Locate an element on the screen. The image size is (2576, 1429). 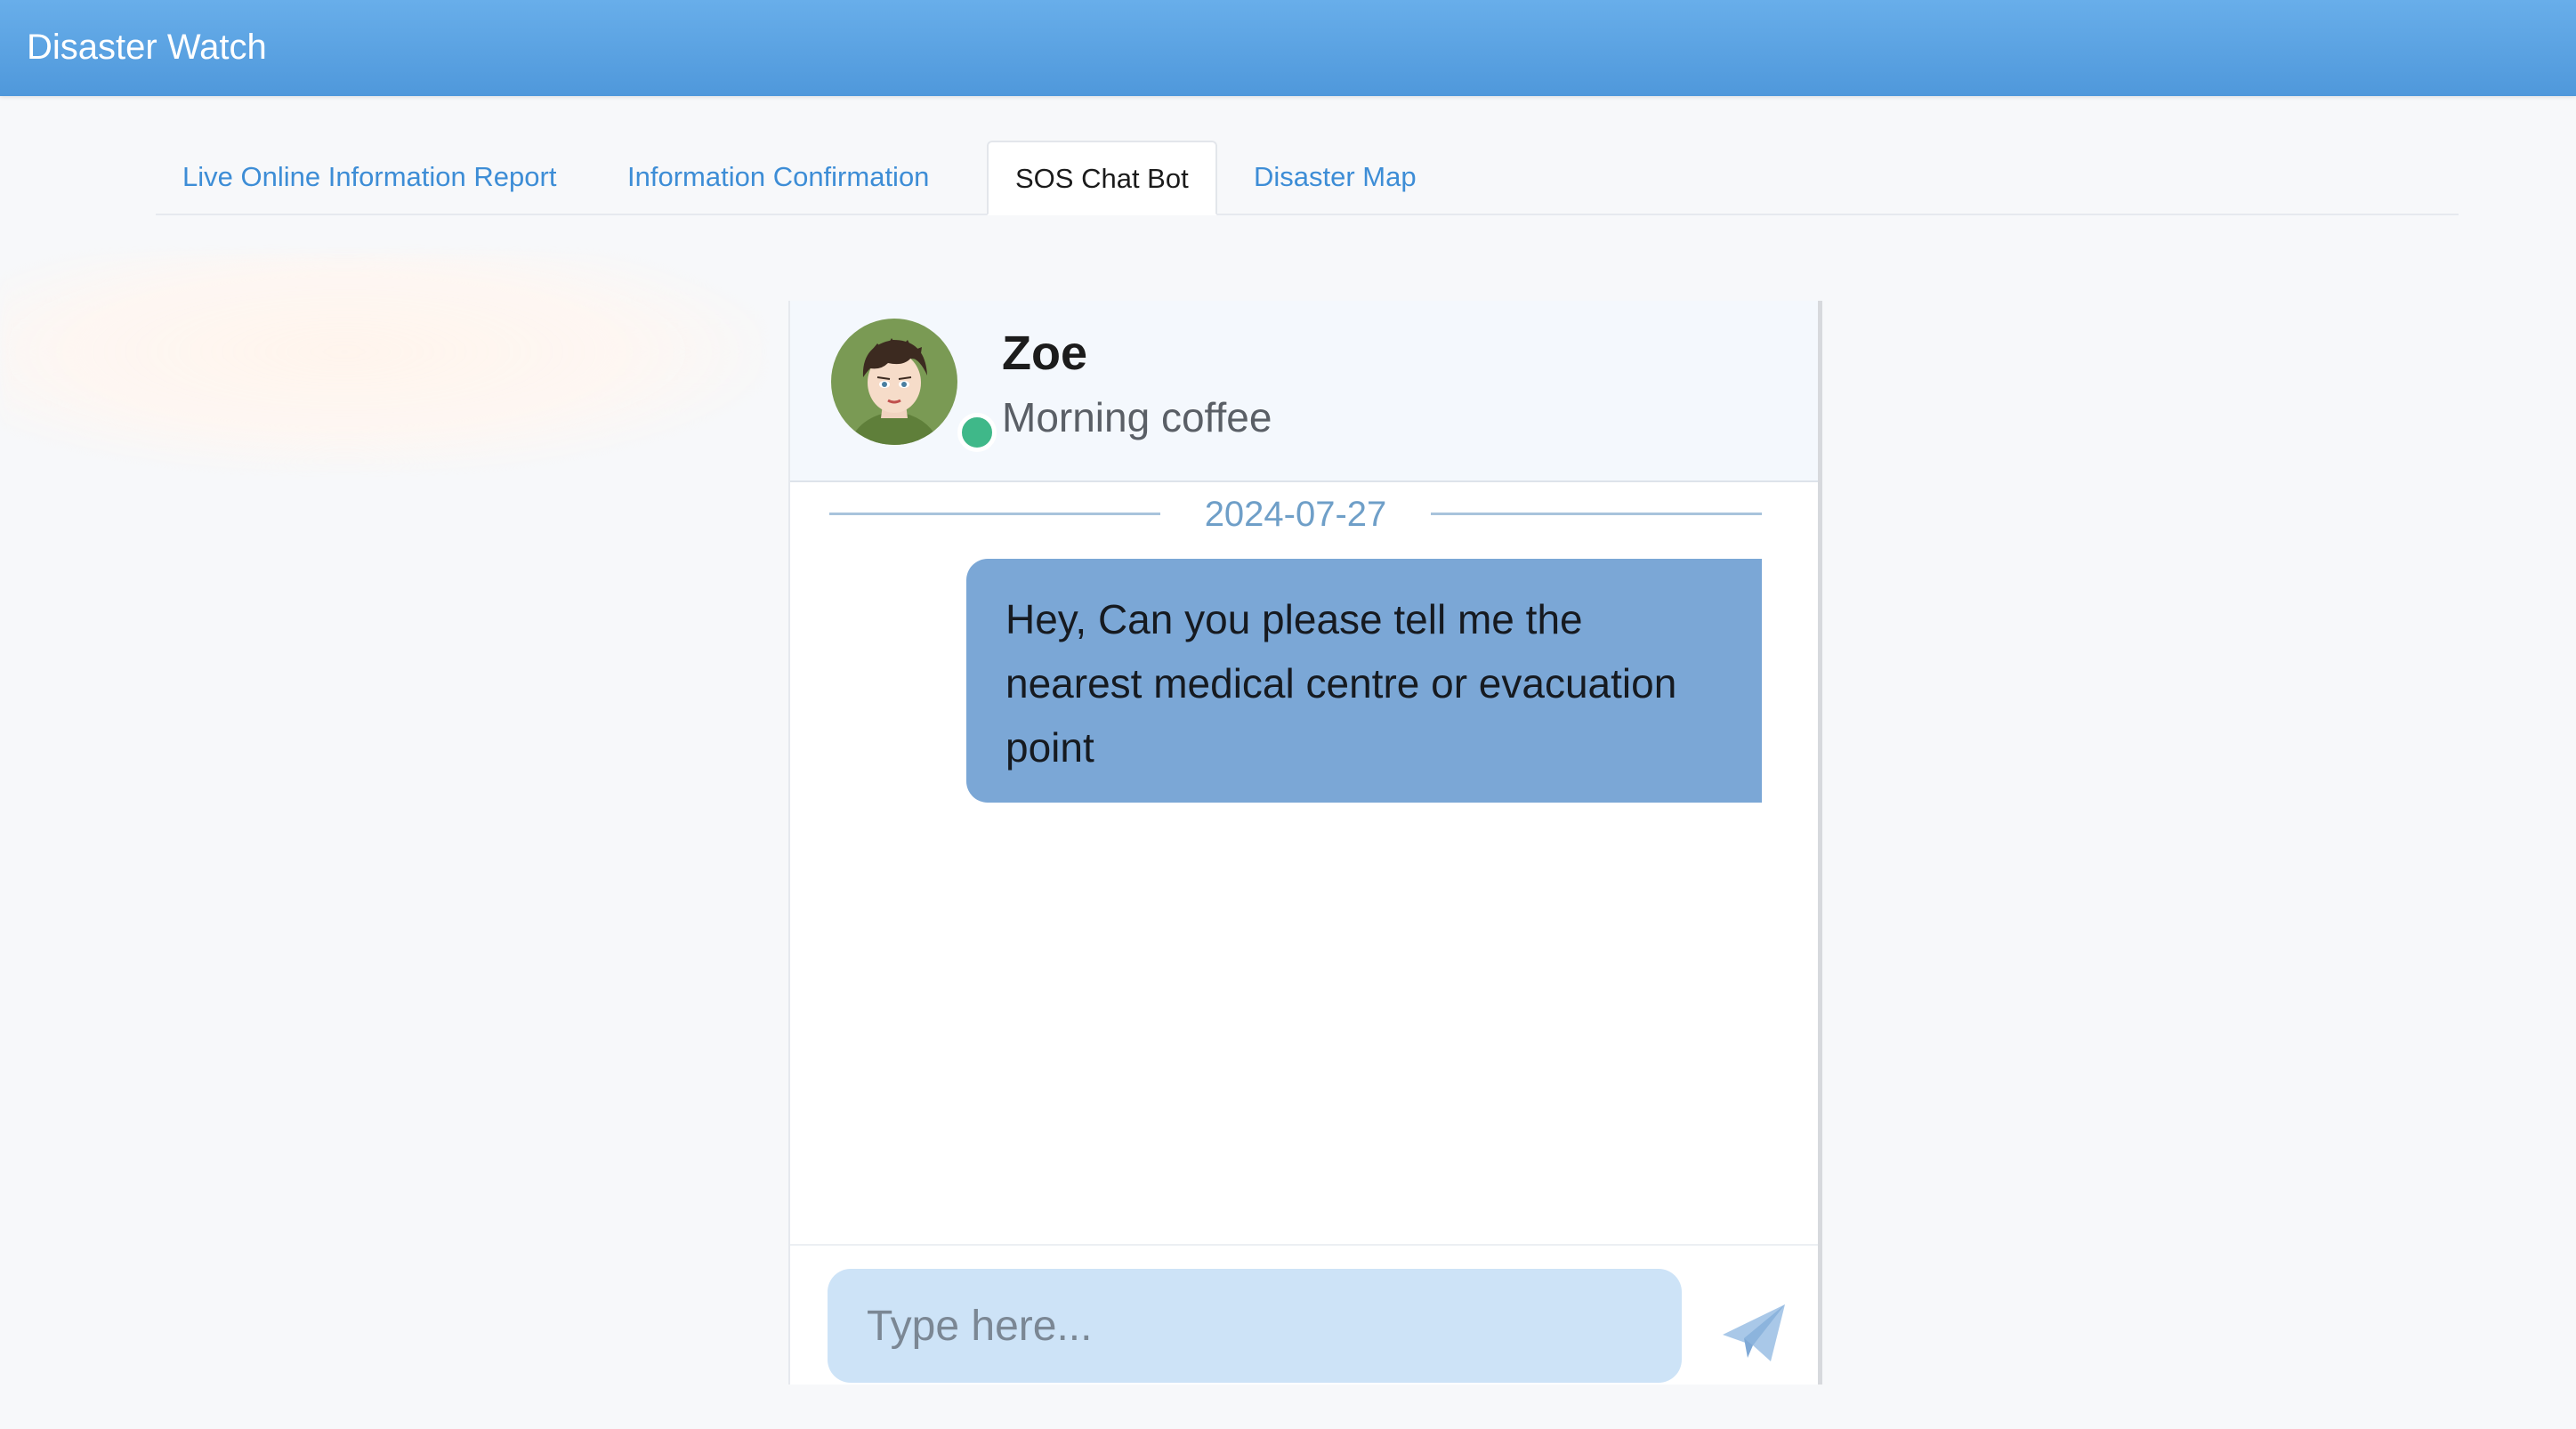
date-separator-line-right is located at coordinates (1596, 514).